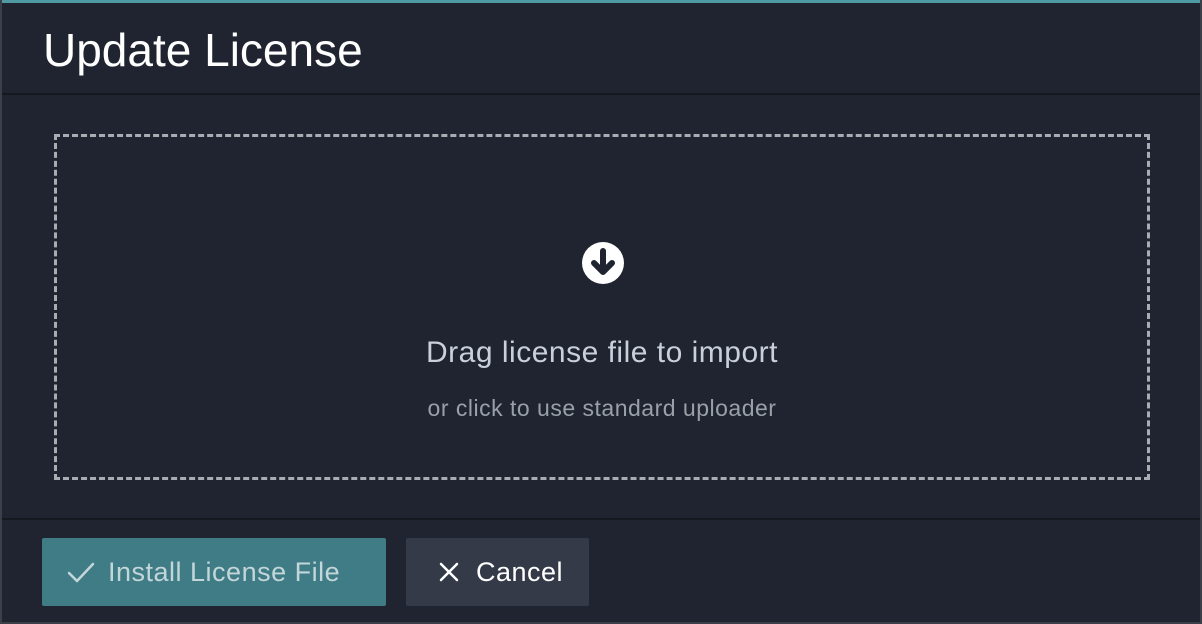  I want to click on close-icon, so click(449, 572).